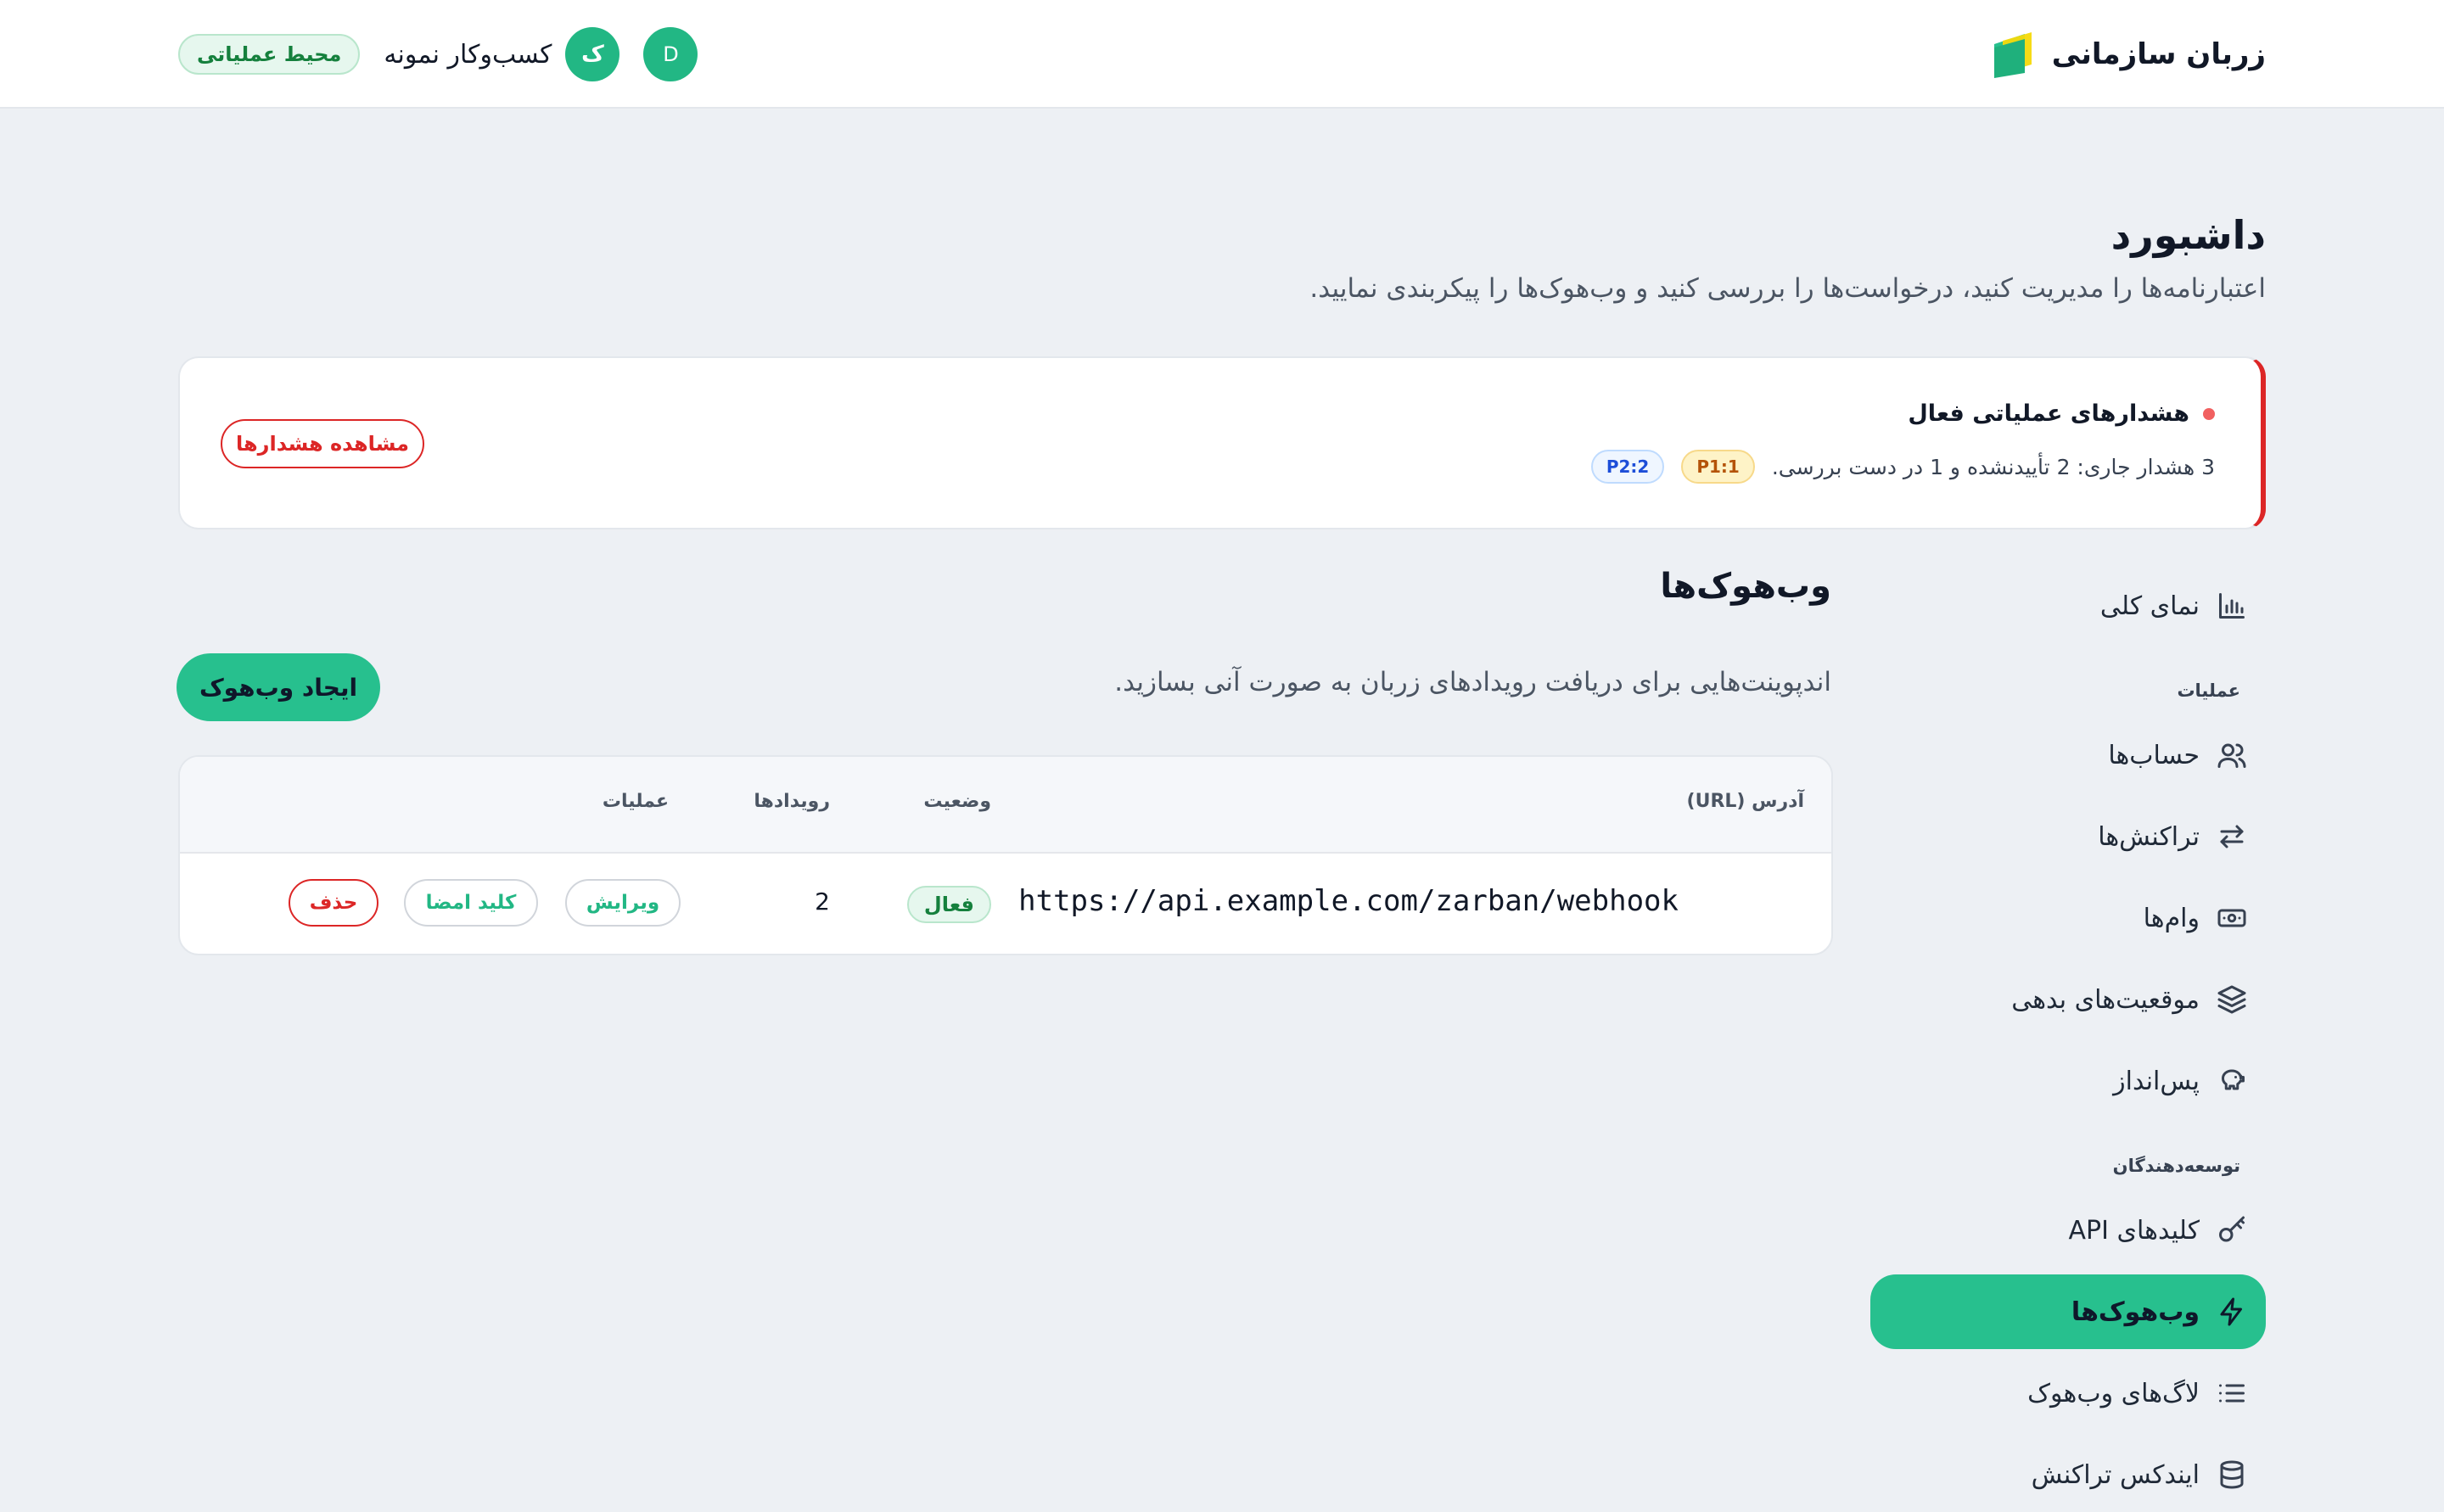 The height and width of the screenshot is (1512, 2444). What do you see at coordinates (2231, 1312) in the screenshot?
I see `lightning-icon` at bounding box center [2231, 1312].